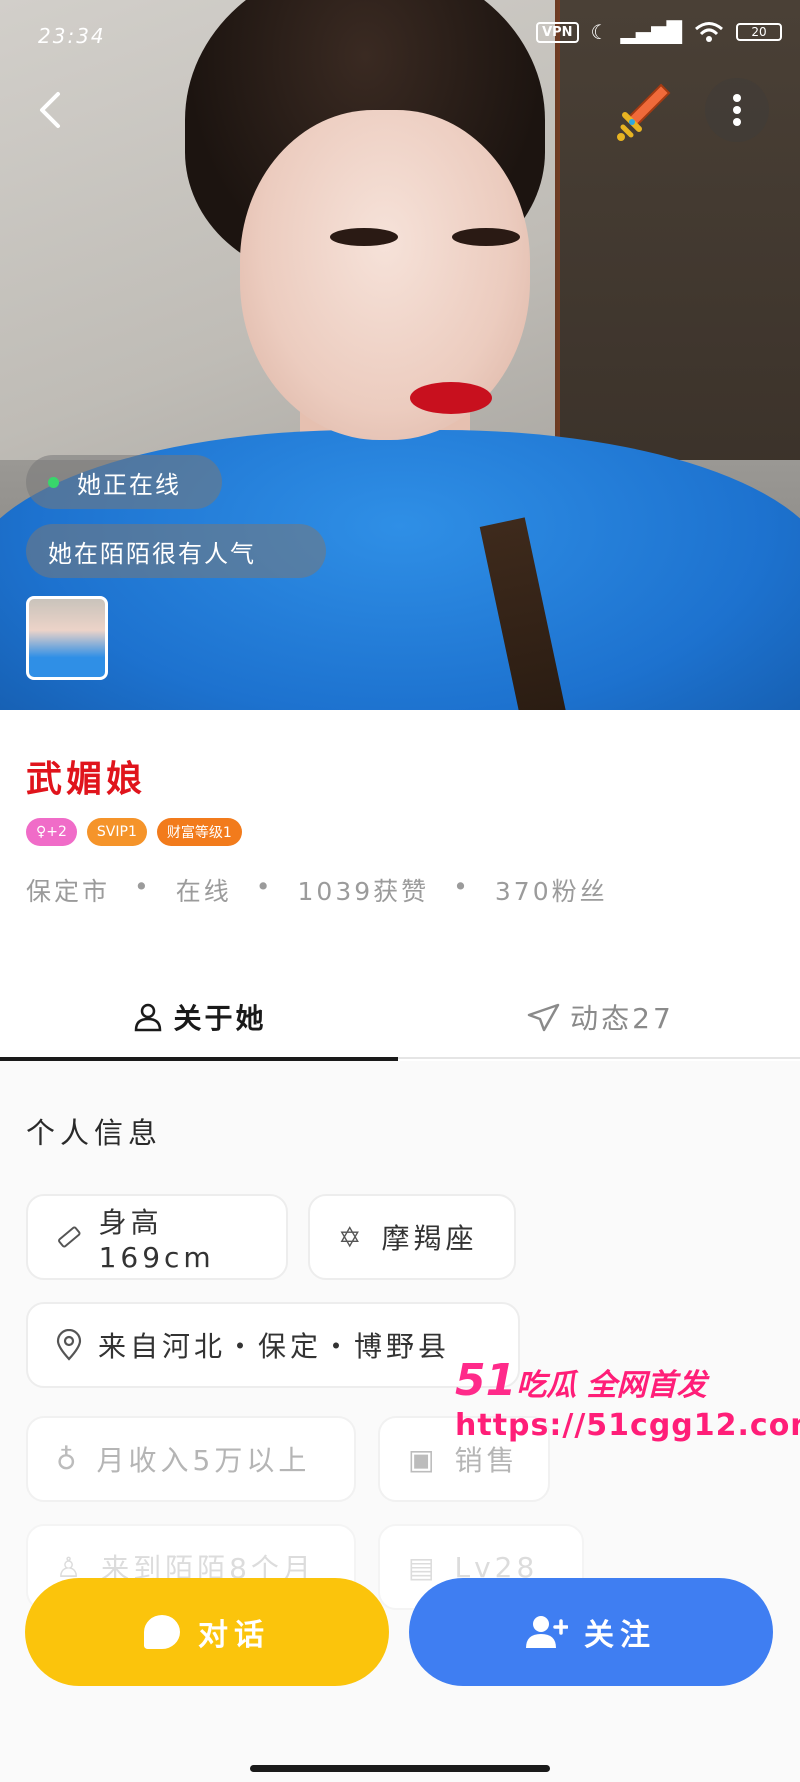  I want to click on online-status-text: 她正在线, so click(129, 484).